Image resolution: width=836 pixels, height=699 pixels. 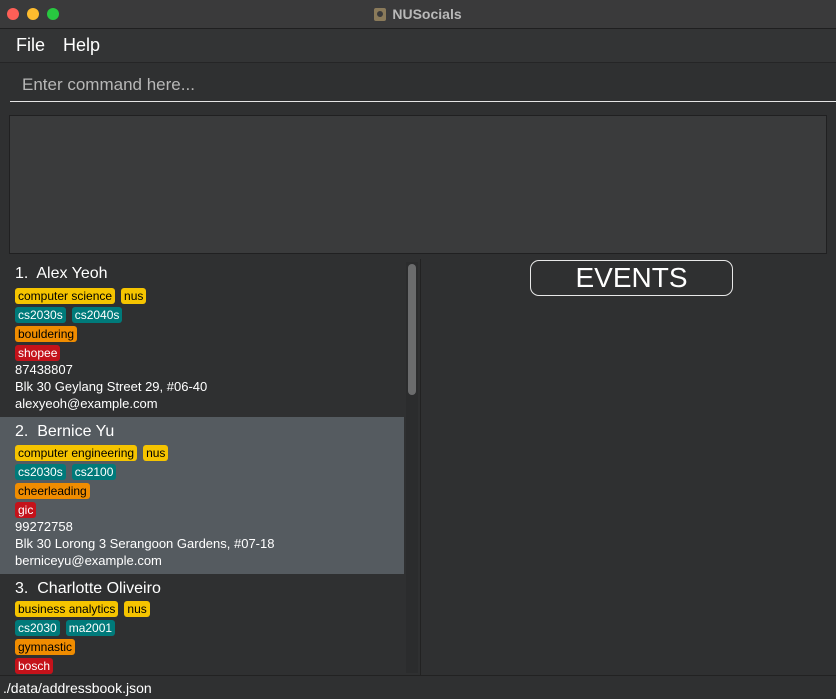 I want to click on person-address: Blk 30 Geylang Street 29, #06-40, so click(x=111, y=386).